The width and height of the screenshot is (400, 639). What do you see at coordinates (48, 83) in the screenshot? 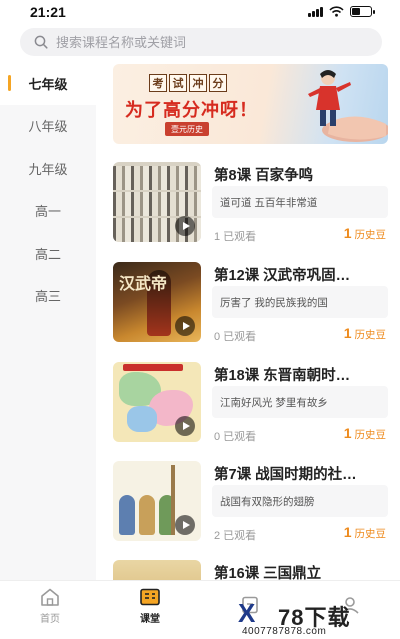
I see `sidebar-item-grade-7: 七年级` at bounding box center [48, 83].